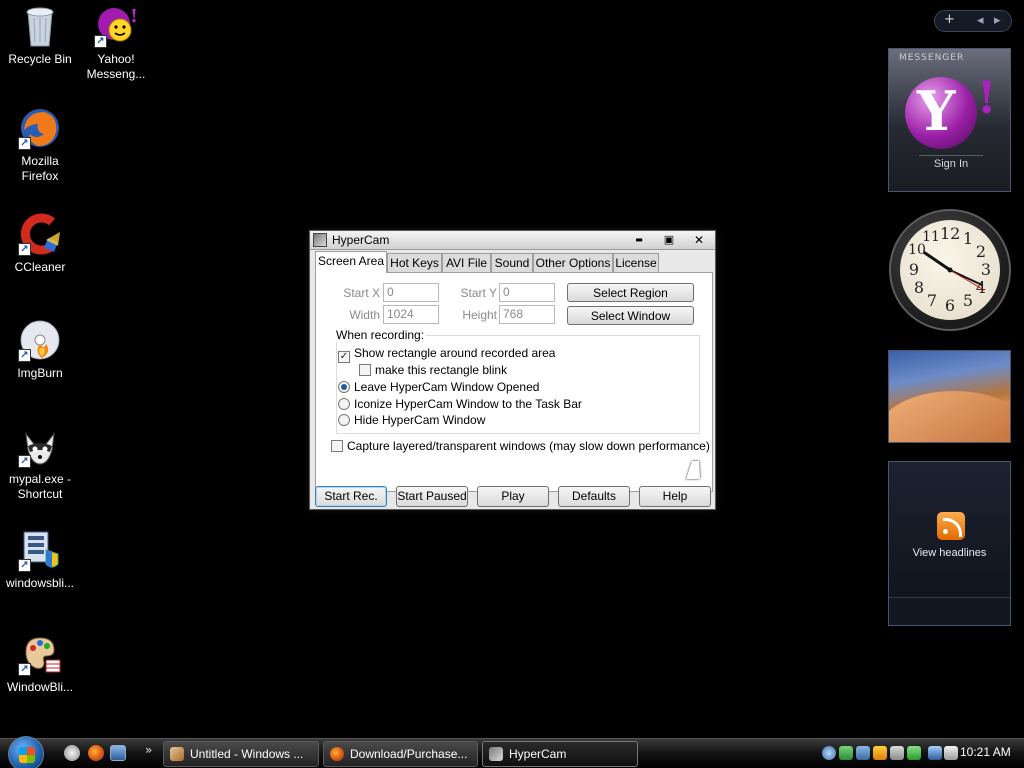 The image size is (1024, 768). What do you see at coordinates (997, 20) in the screenshot?
I see `next-page-button: ▸` at bounding box center [997, 20].